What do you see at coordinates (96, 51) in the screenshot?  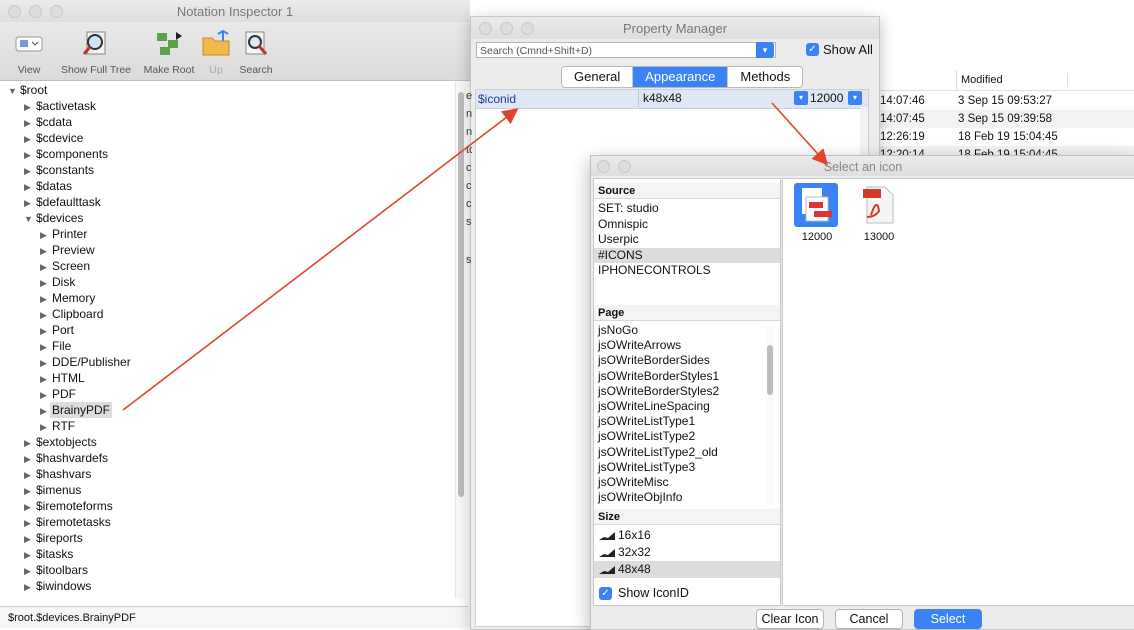 I see `show-full-tree-button: Show Full Tree` at bounding box center [96, 51].